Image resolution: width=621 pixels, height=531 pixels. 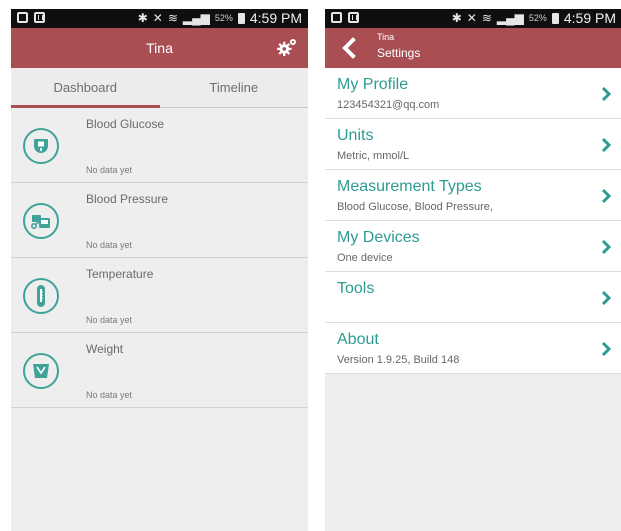 What do you see at coordinates (473, 144) in the screenshot?
I see `settings-item-units: Units Metric, mmol/L` at bounding box center [473, 144].